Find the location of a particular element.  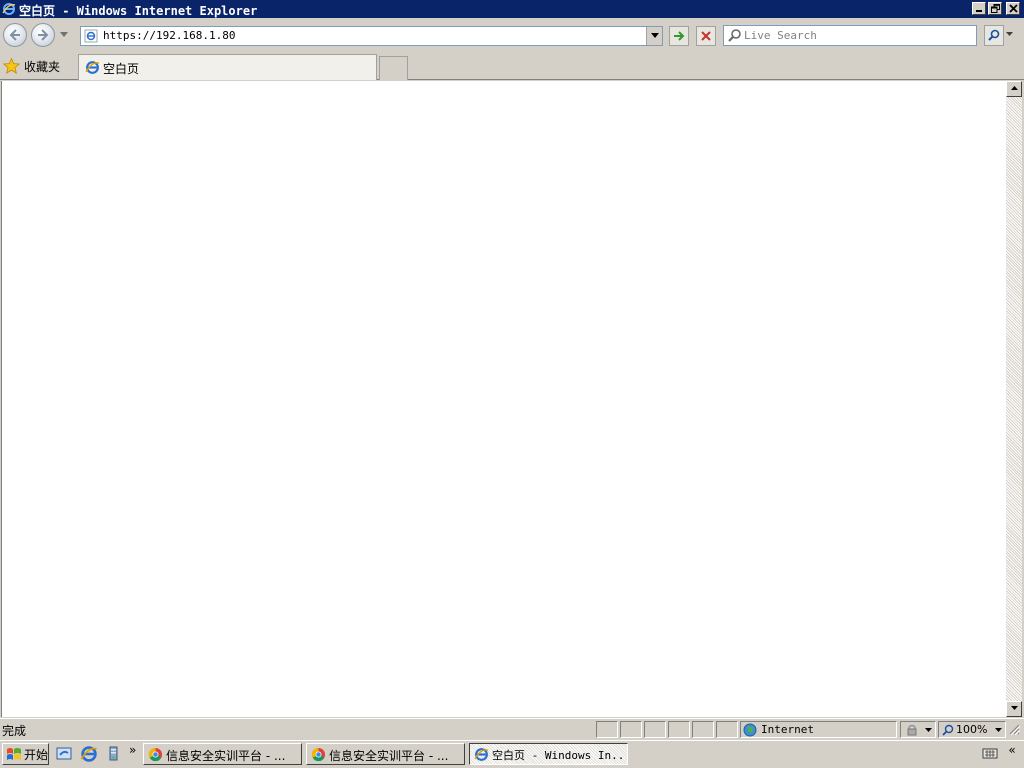

vertical-scrollbar is located at coordinates (1014, 399).